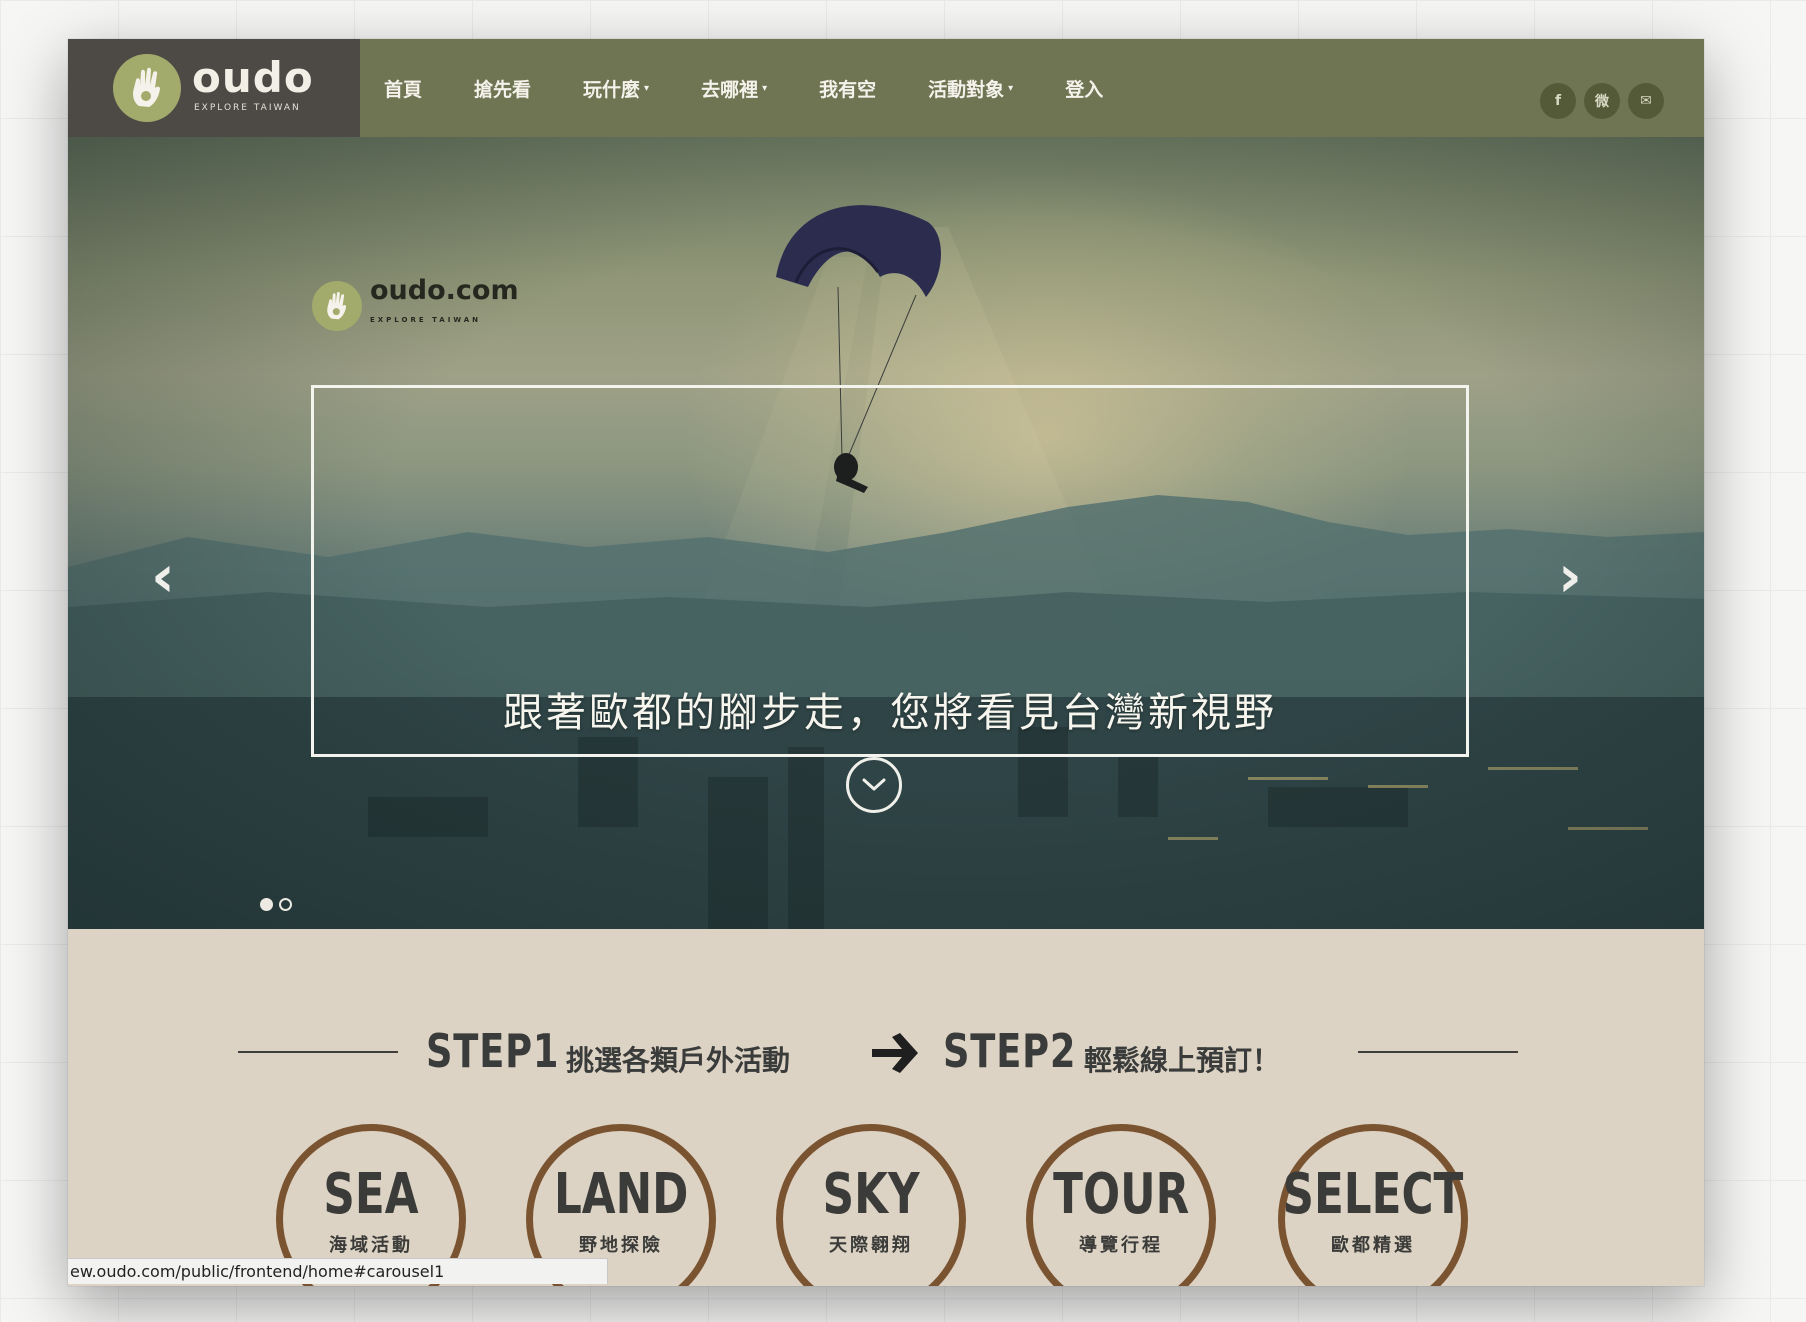 This screenshot has height=1322, width=1806. Describe the element at coordinates (1570, 576) in the screenshot. I see `carousel-next-button: ›` at that location.